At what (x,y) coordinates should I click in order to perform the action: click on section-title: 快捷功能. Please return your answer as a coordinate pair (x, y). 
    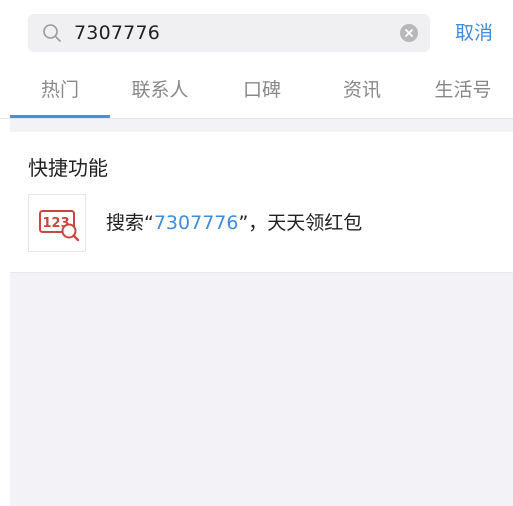
    Looking at the image, I should click on (68, 168).